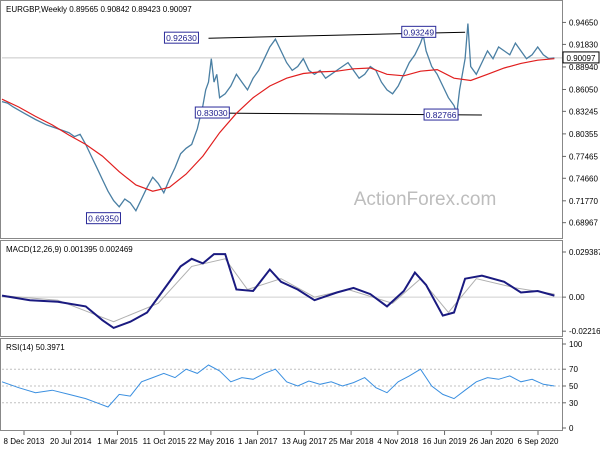 The width and height of the screenshot is (600, 450). I want to click on macd-y-tick-label: 0.00, so click(577, 297).